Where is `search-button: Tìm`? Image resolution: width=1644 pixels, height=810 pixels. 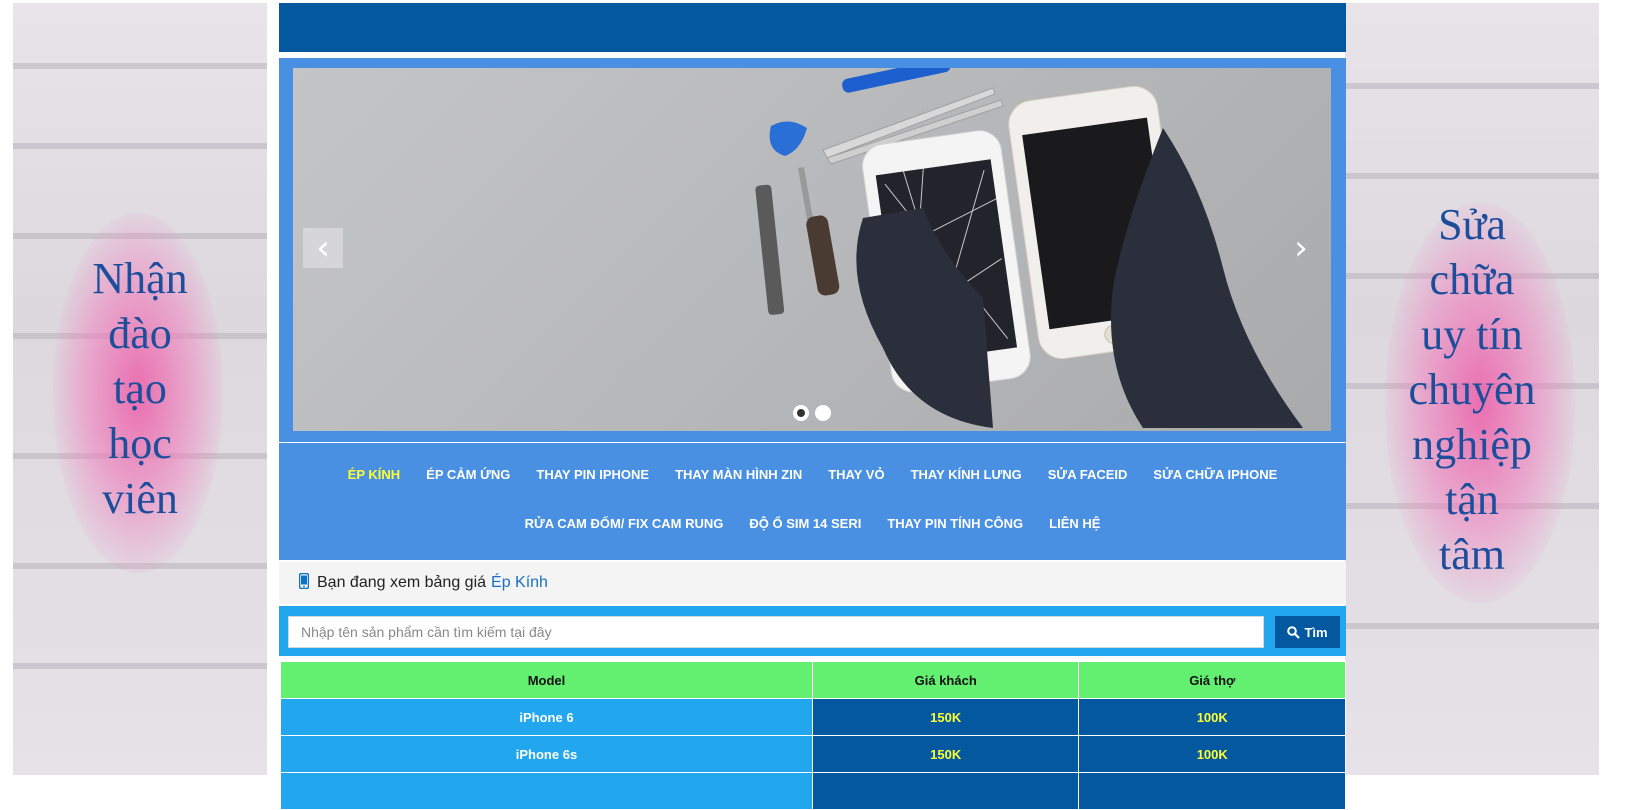 search-button: Tìm is located at coordinates (1307, 632).